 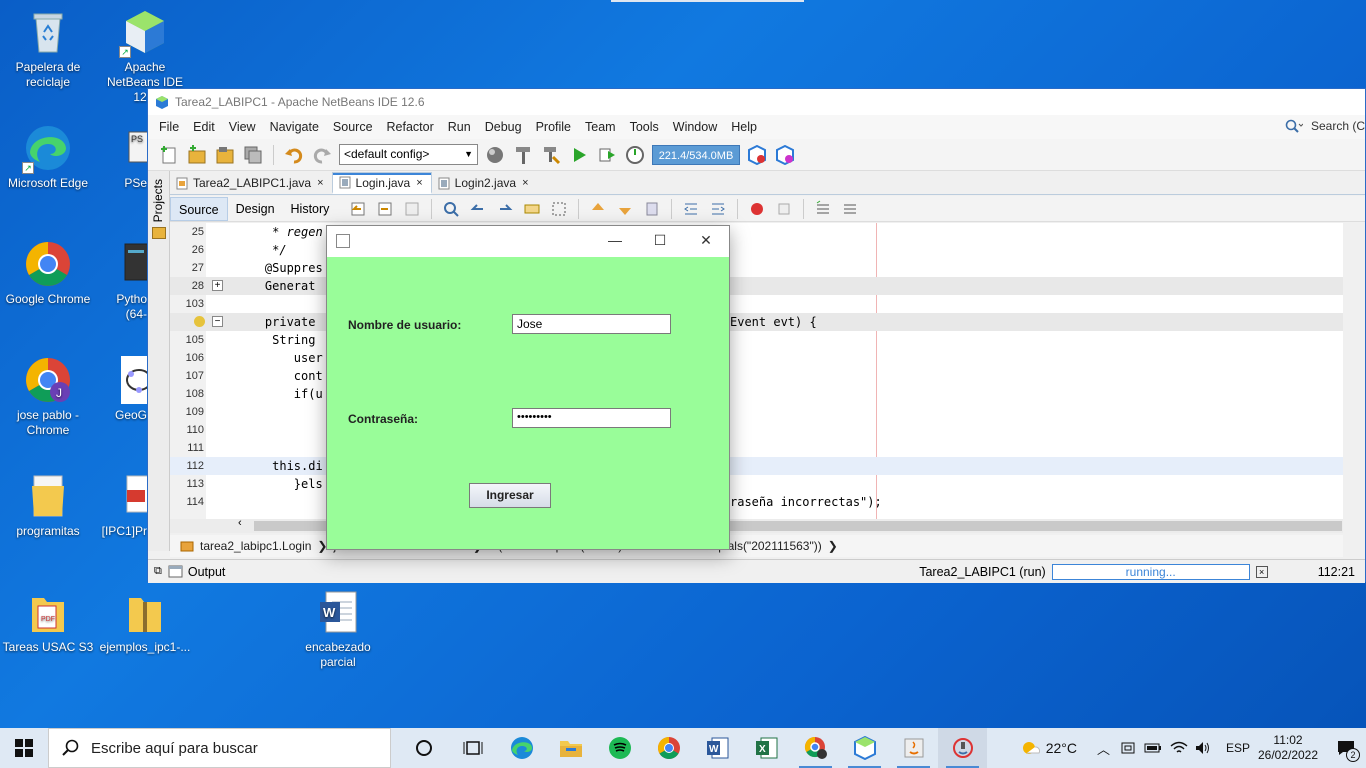 What do you see at coordinates (48, 505) in the screenshot?
I see `desktop-icon-programitas: programitas` at bounding box center [48, 505].